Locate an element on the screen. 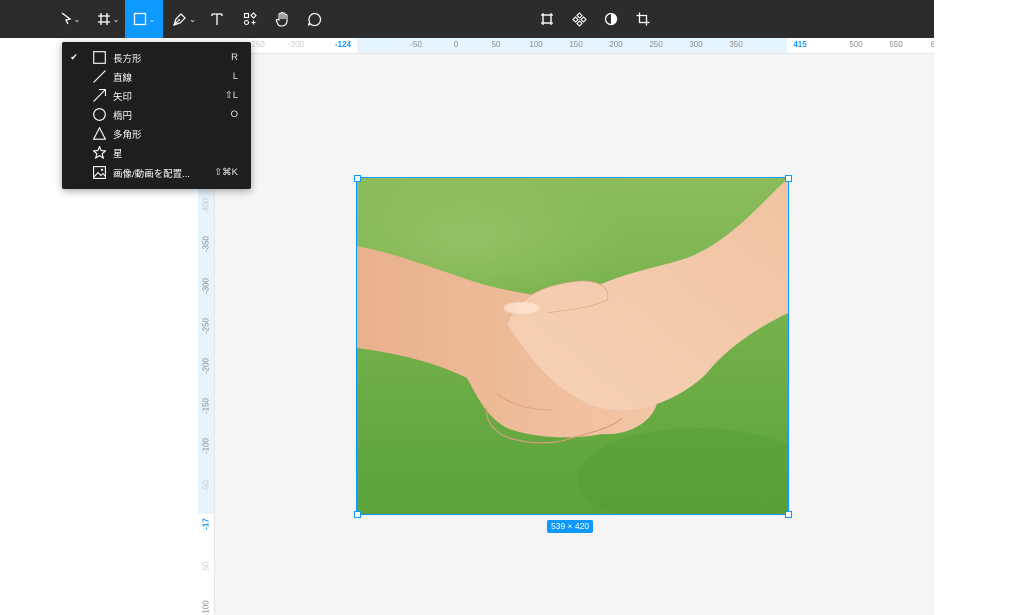  resize-handle-bottom-left is located at coordinates (357, 514).